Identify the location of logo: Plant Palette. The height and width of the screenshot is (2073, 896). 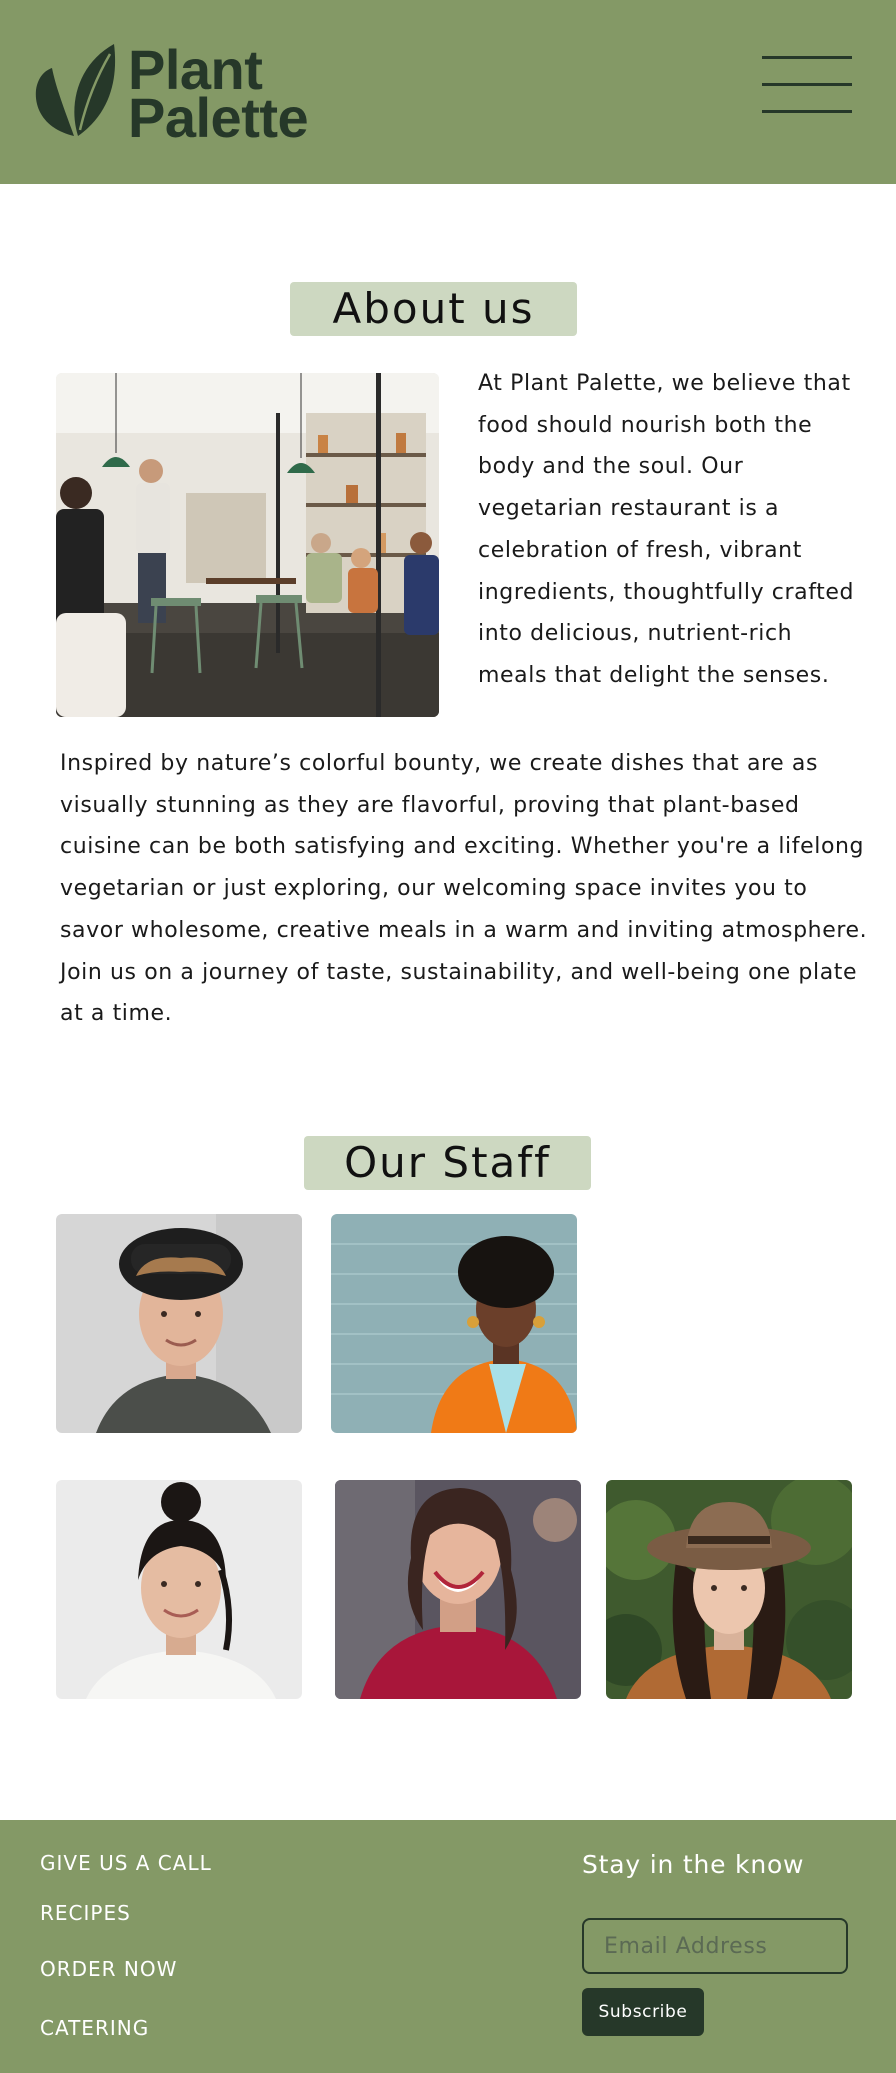
(174, 97).